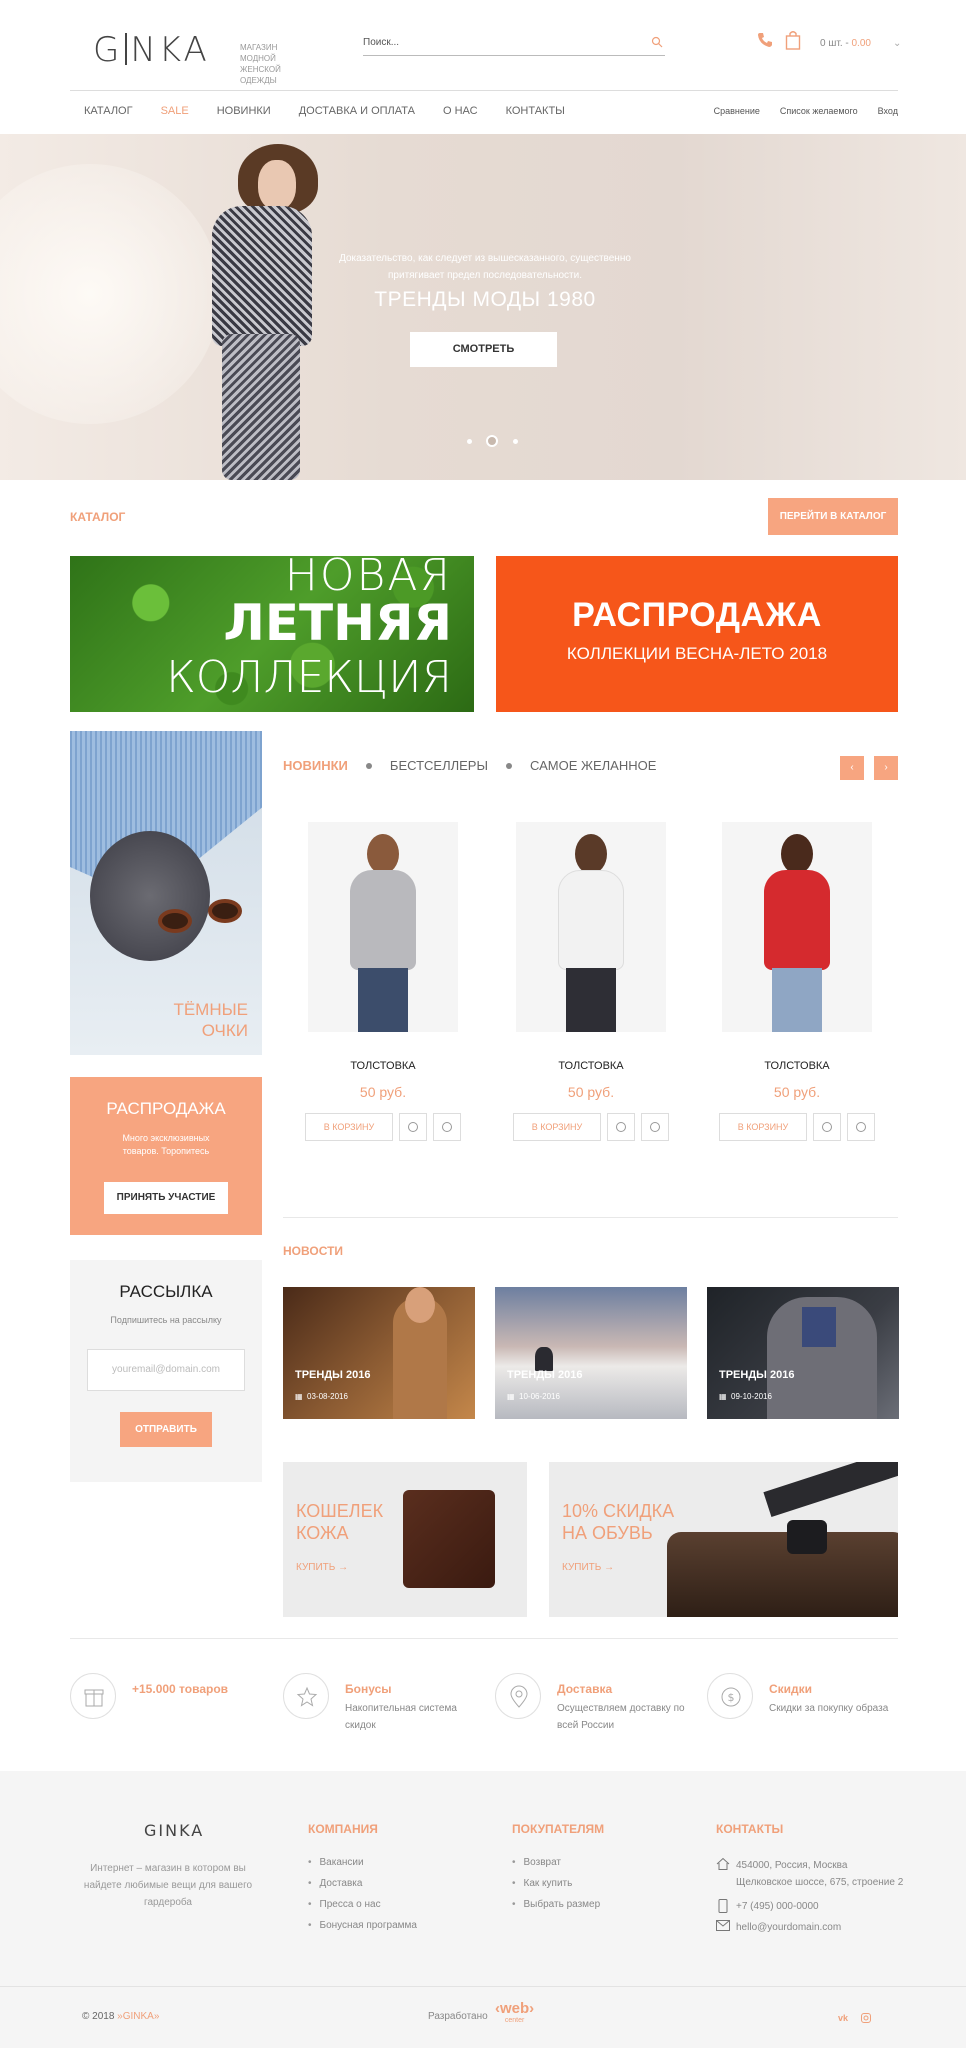  Describe the element at coordinates (737, 111) in the screenshot. I see `compare-link: Сравнение` at that location.